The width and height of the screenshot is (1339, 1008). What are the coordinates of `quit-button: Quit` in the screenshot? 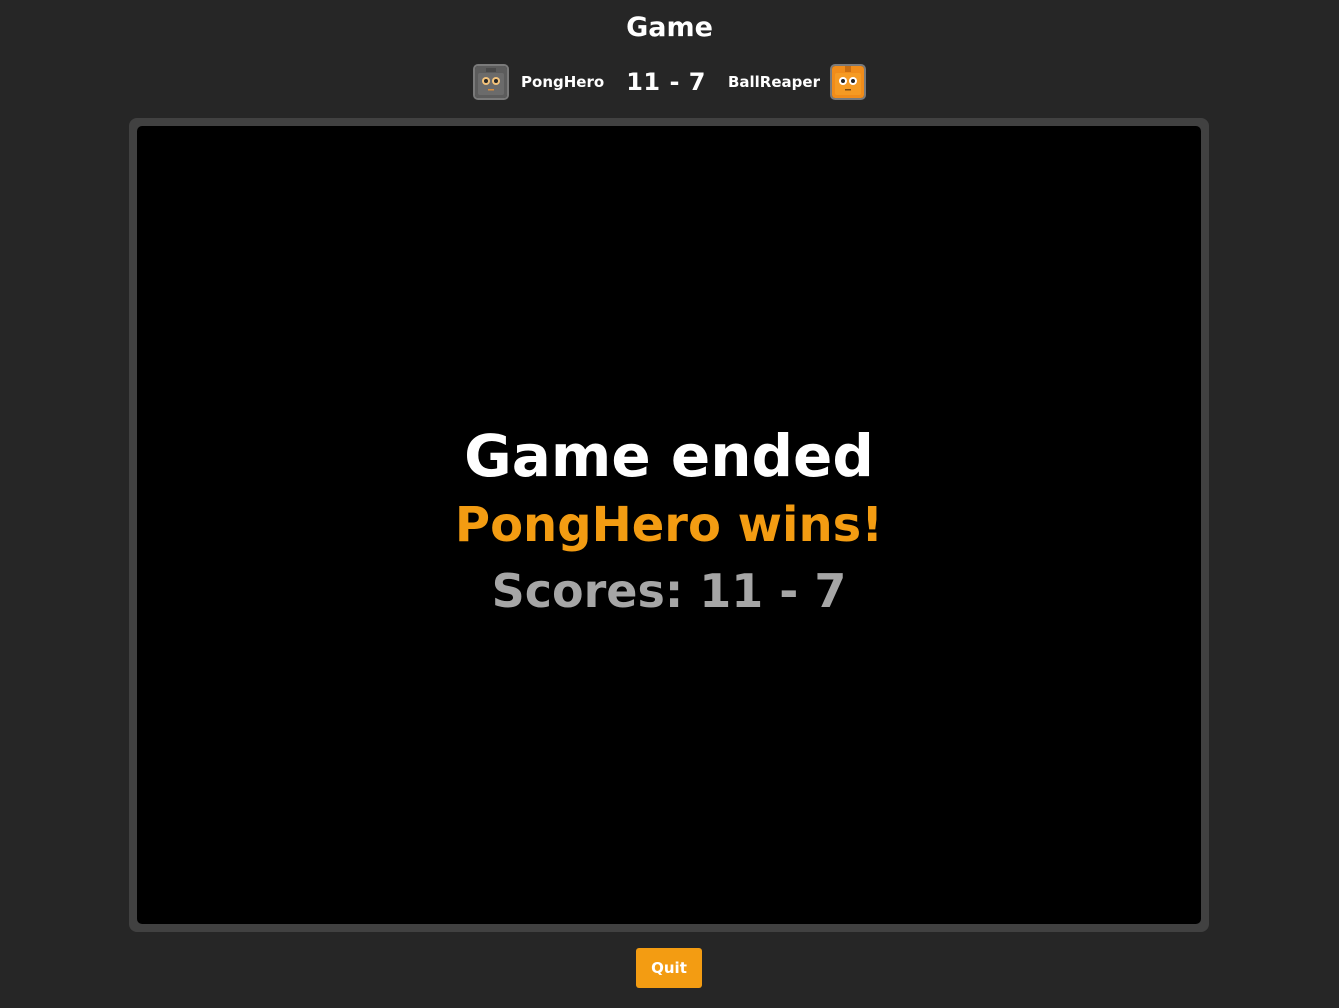 It's located at (669, 968).